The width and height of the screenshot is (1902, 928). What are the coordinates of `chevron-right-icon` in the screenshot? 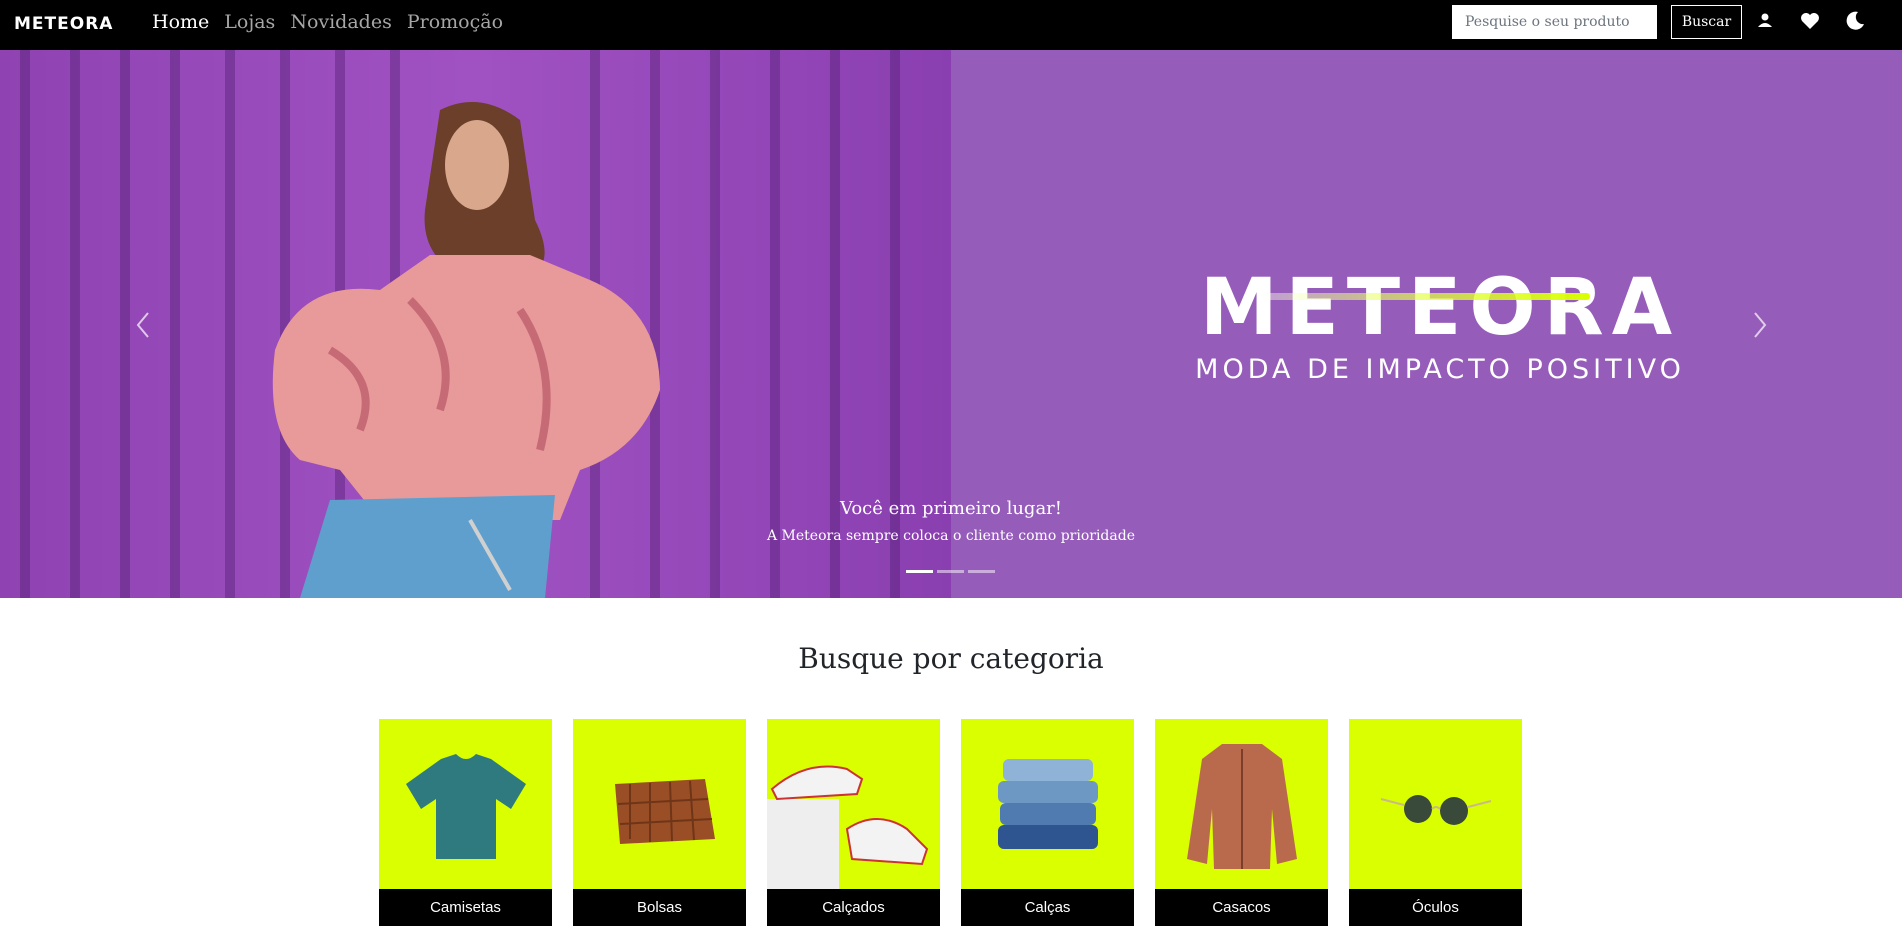 It's located at (1760, 325).